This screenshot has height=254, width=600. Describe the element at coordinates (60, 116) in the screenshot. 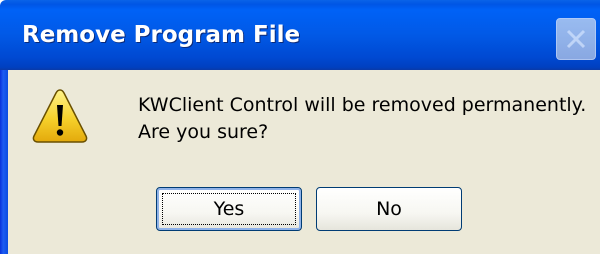

I see `warning-icon` at that location.